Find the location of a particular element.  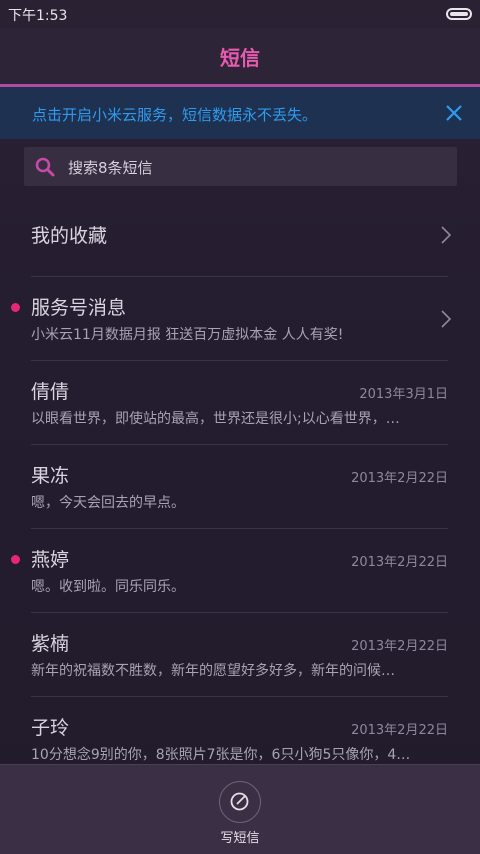

header: 短信 is located at coordinates (240, 56).